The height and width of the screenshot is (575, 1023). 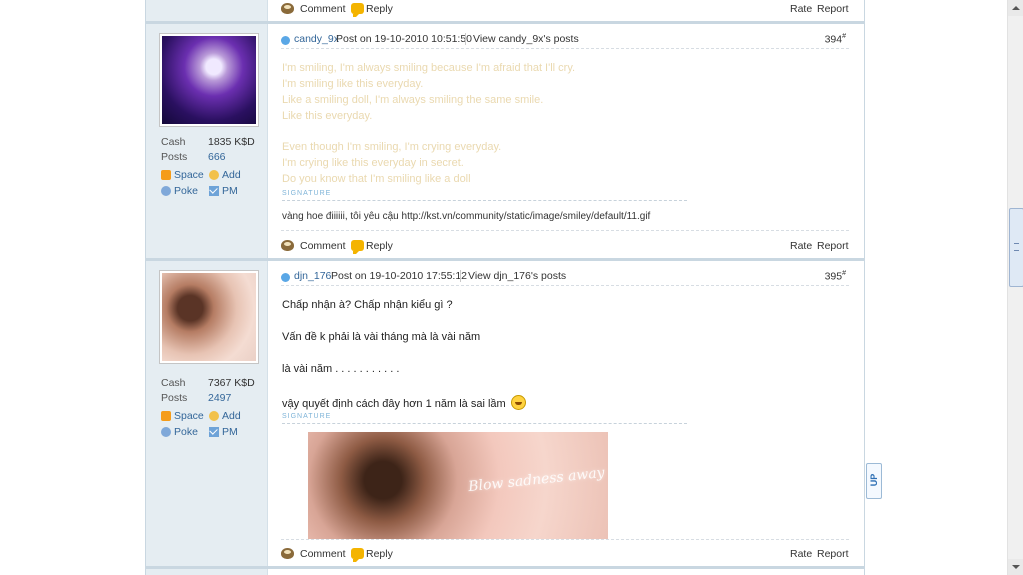 What do you see at coordinates (404, 39) in the screenshot?
I see `post-time: Post on 19-10-2010 10:51:50` at bounding box center [404, 39].